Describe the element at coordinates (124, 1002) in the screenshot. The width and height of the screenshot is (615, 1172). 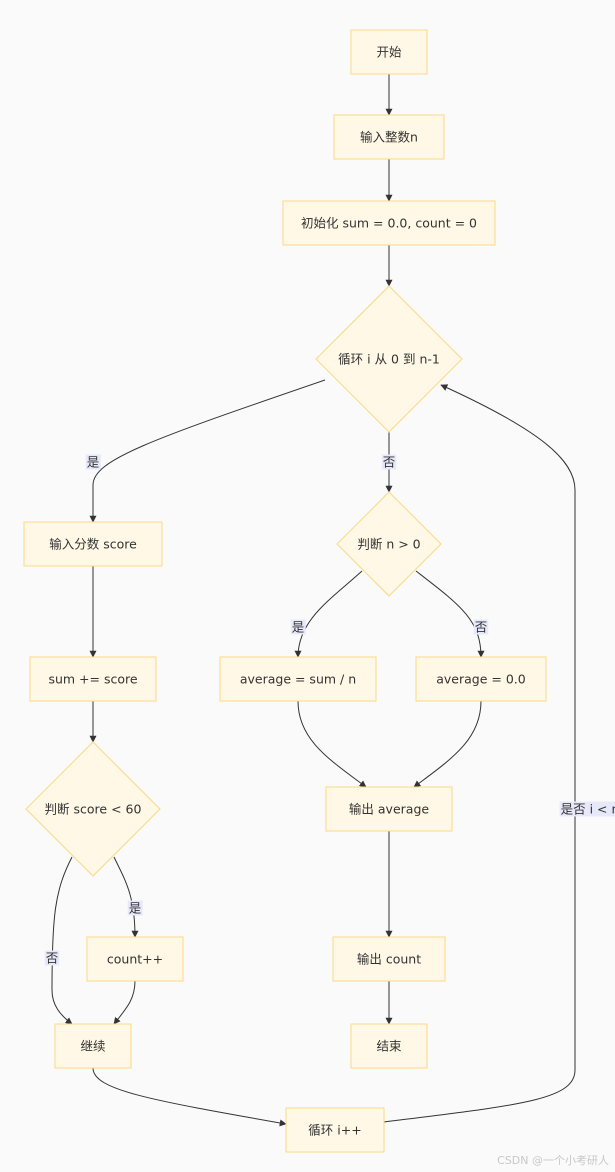
I see `edge-count-inc-to-continue` at that location.